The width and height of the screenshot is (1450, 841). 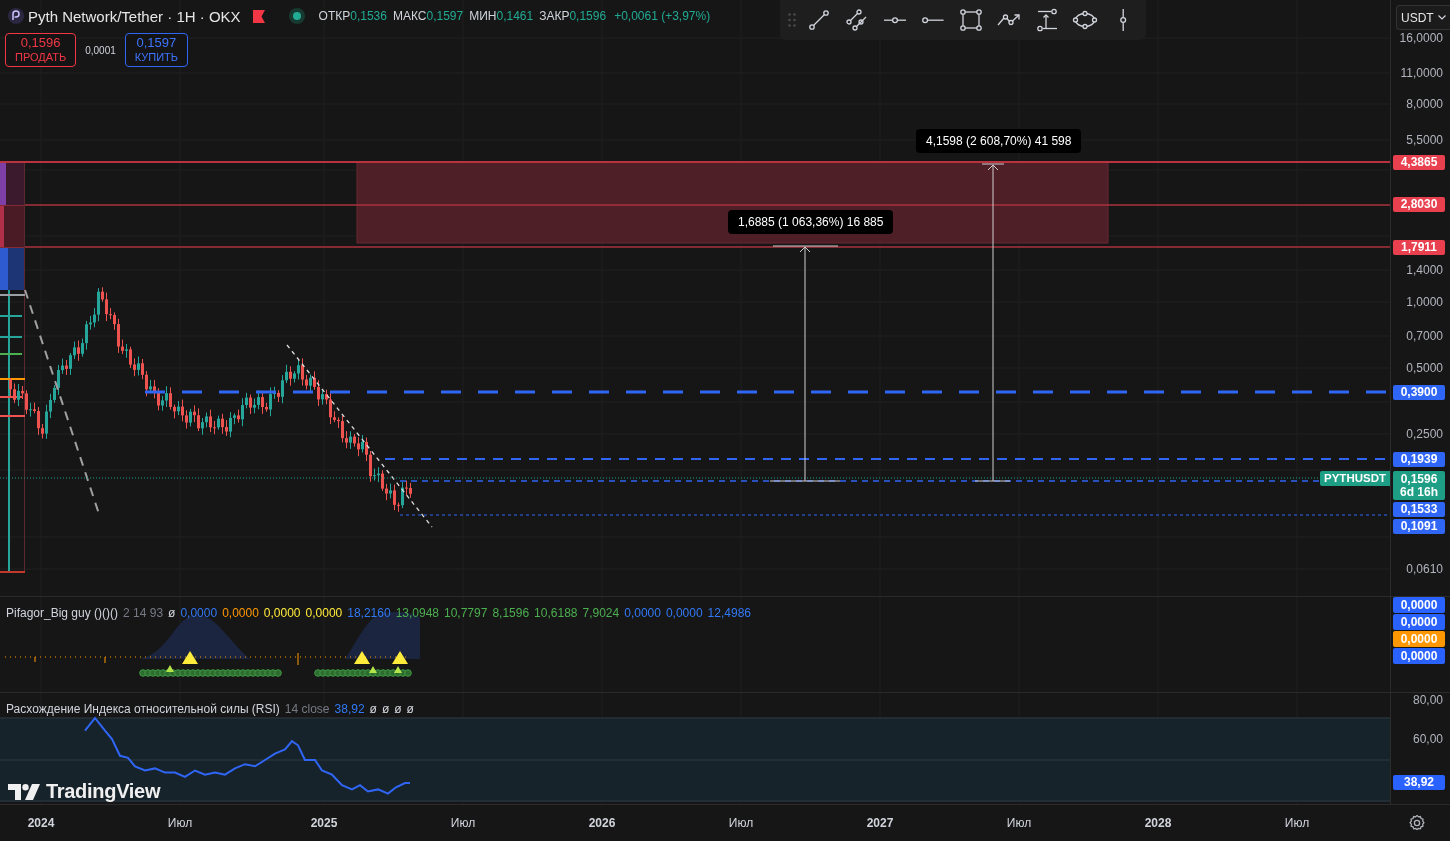 What do you see at coordinates (143, 709) in the screenshot?
I see `indicator-name: Расхождение Индекса относительной силы (RSI)` at bounding box center [143, 709].